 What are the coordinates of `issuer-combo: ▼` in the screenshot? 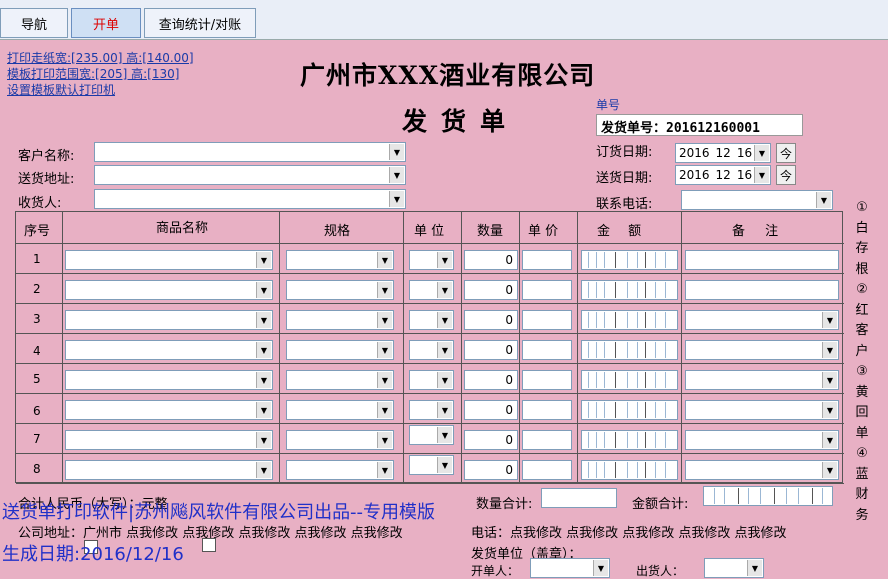 It's located at (570, 568).